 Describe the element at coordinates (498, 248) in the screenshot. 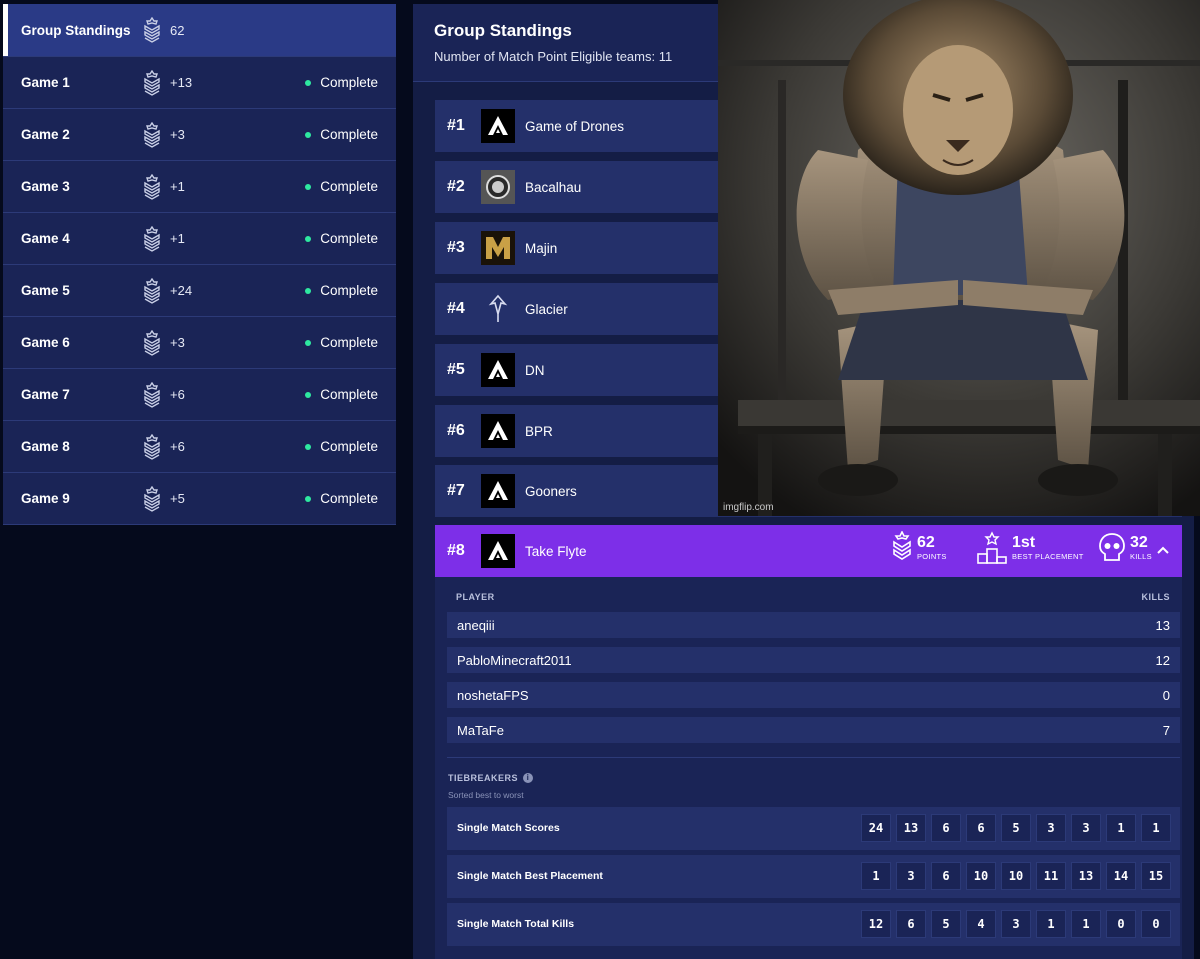

I see `majin-logo-icon` at that location.